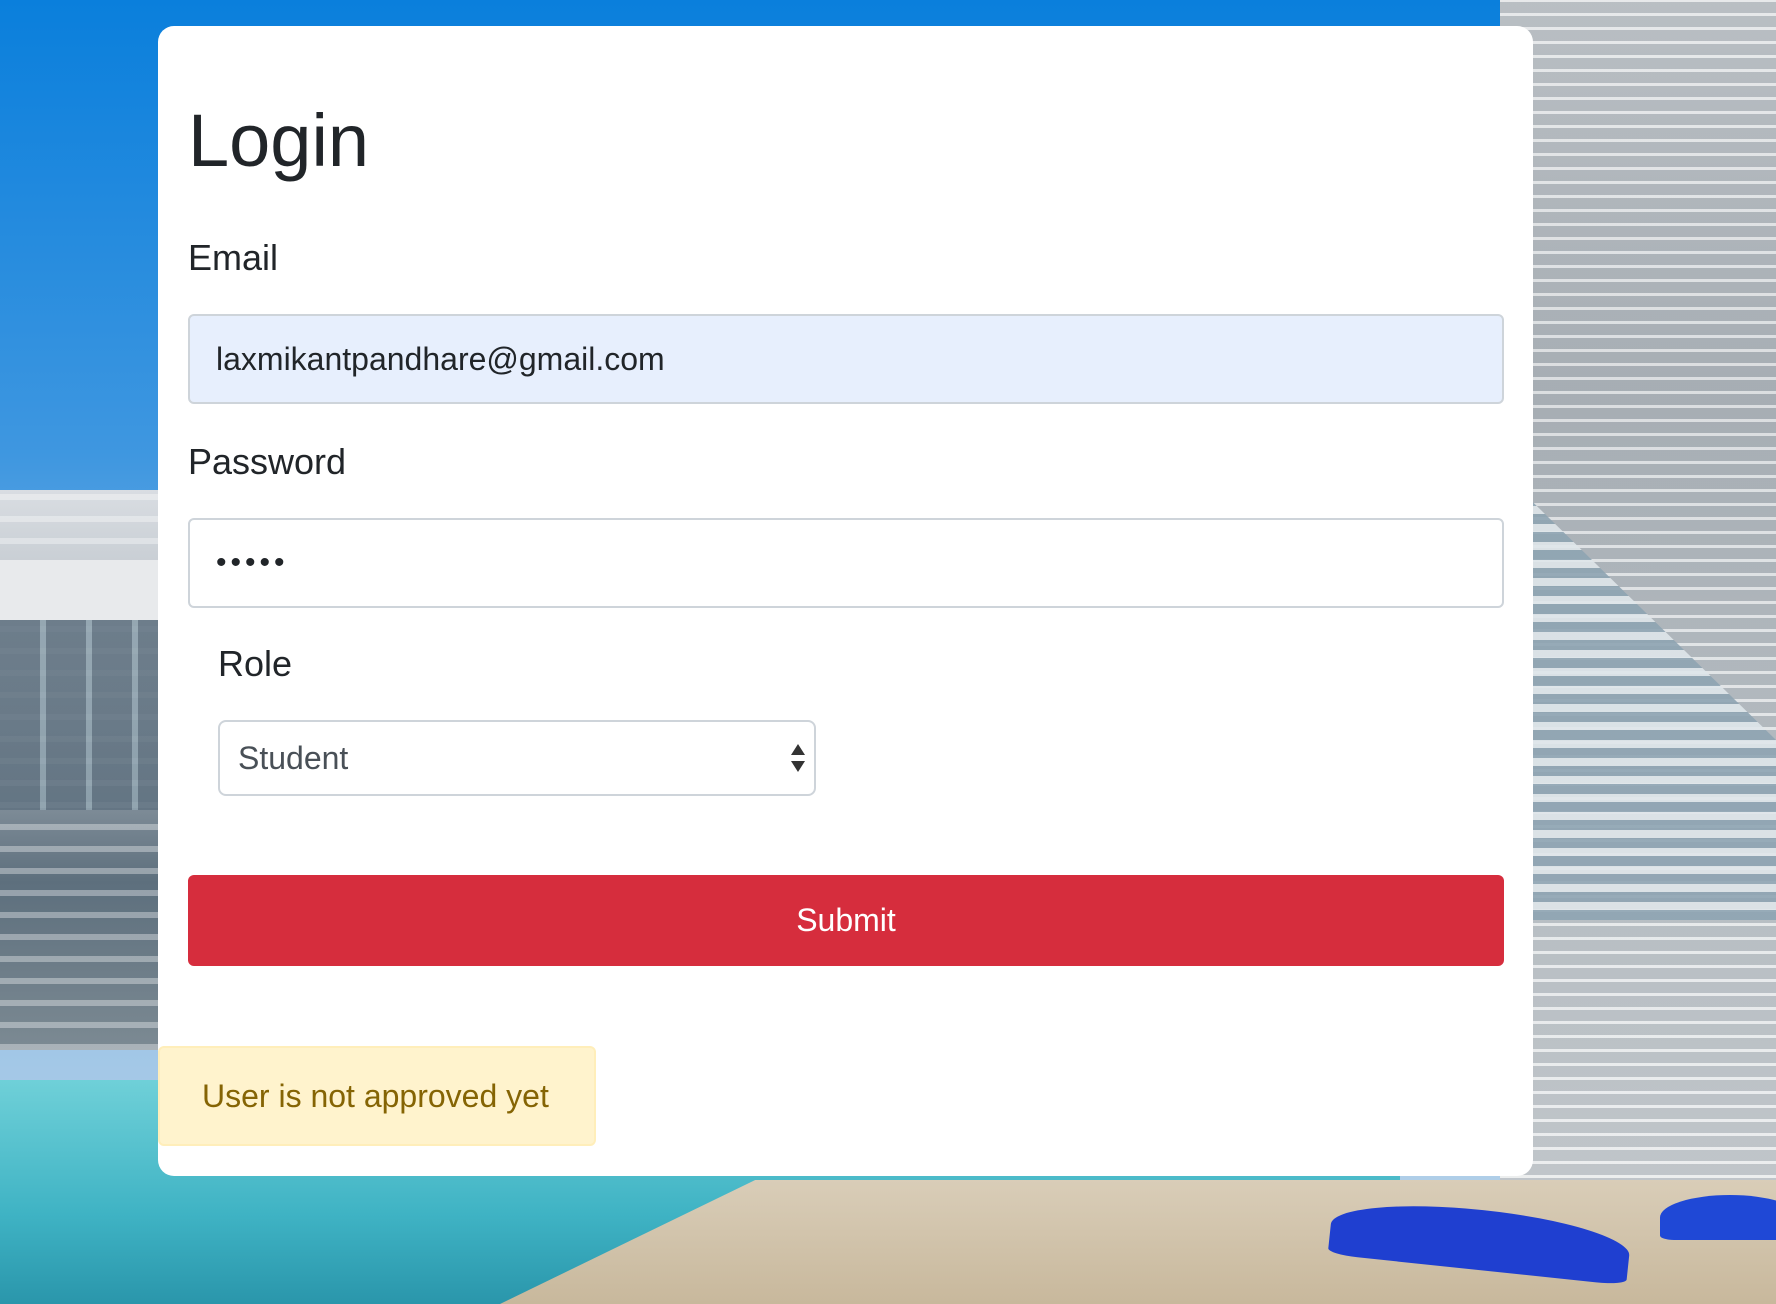 Image resolution: width=1776 pixels, height=1304 pixels. What do you see at coordinates (255, 663) in the screenshot?
I see `role-label: Role` at bounding box center [255, 663].